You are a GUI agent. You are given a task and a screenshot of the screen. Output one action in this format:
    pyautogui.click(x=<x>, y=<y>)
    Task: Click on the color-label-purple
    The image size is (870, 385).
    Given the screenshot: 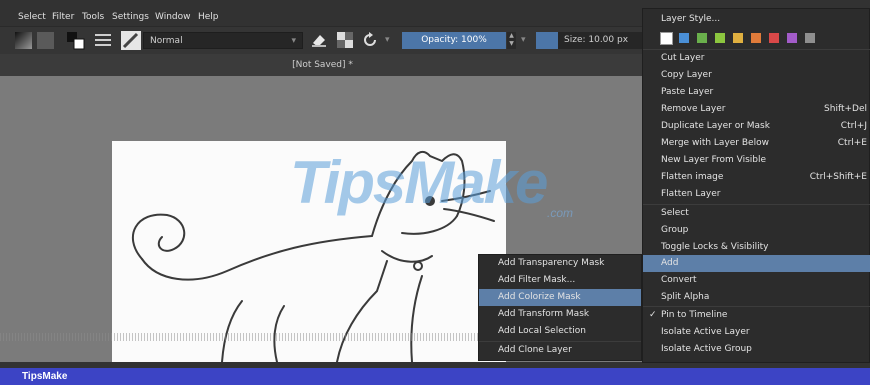 What is the action you would take?
    pyautogui.click(x=792, y=38)
    